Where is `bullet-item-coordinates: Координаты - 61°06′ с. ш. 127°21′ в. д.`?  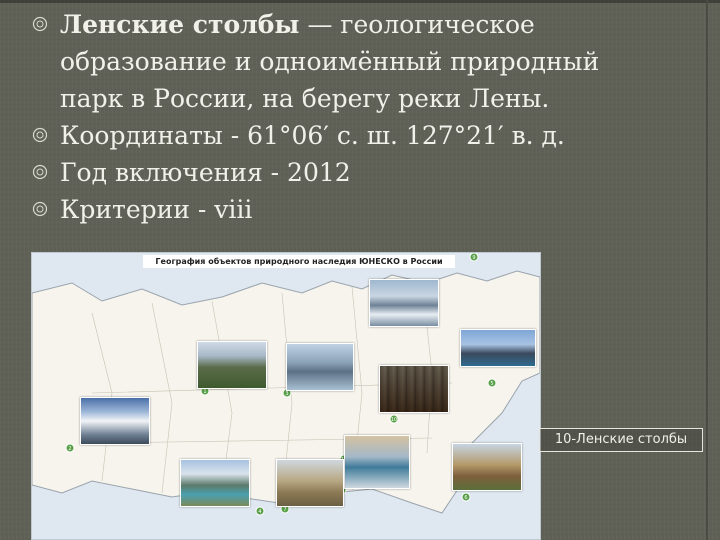 bullet-item-coordinates: Координаты - 61°06′ с. ш. 127°21′ в. д. is located at coordinates (365, 135).